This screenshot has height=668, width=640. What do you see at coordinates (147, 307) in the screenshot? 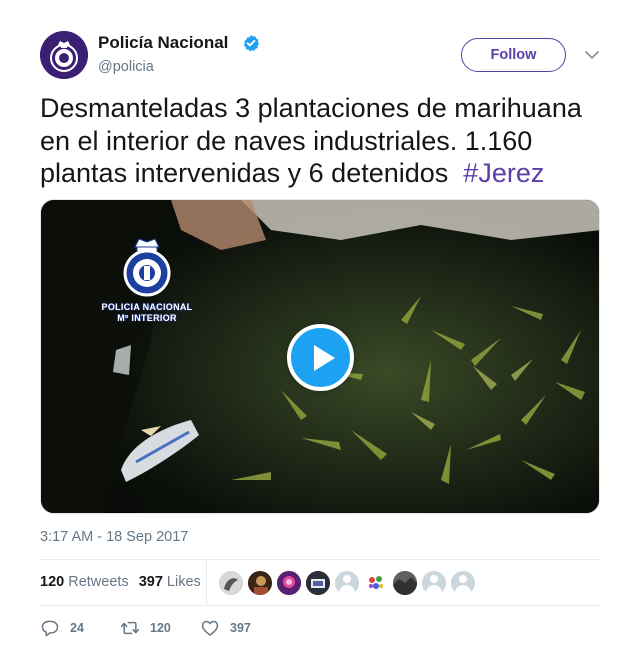
I see `watermark-line1: POLICIA NACIONAL` at bounding box center [147, 307].